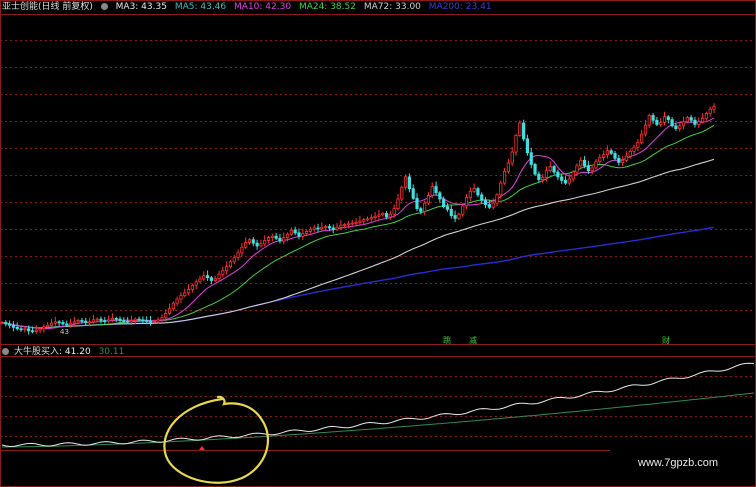 This screenshot has height=487, width=756. Describe the element at coordinates (200, 7) in the screenshot. I see `ma5-label: MA5: 43.46` at that location.